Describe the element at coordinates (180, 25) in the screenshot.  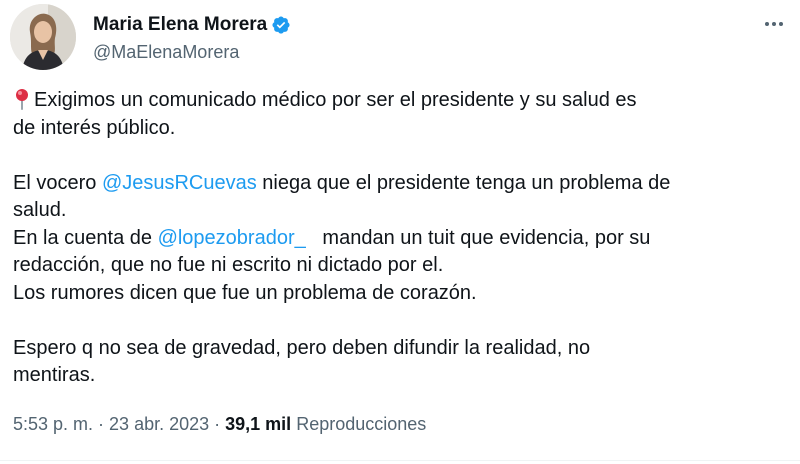
I see `author-name: Maria Elena Morera` at that location.